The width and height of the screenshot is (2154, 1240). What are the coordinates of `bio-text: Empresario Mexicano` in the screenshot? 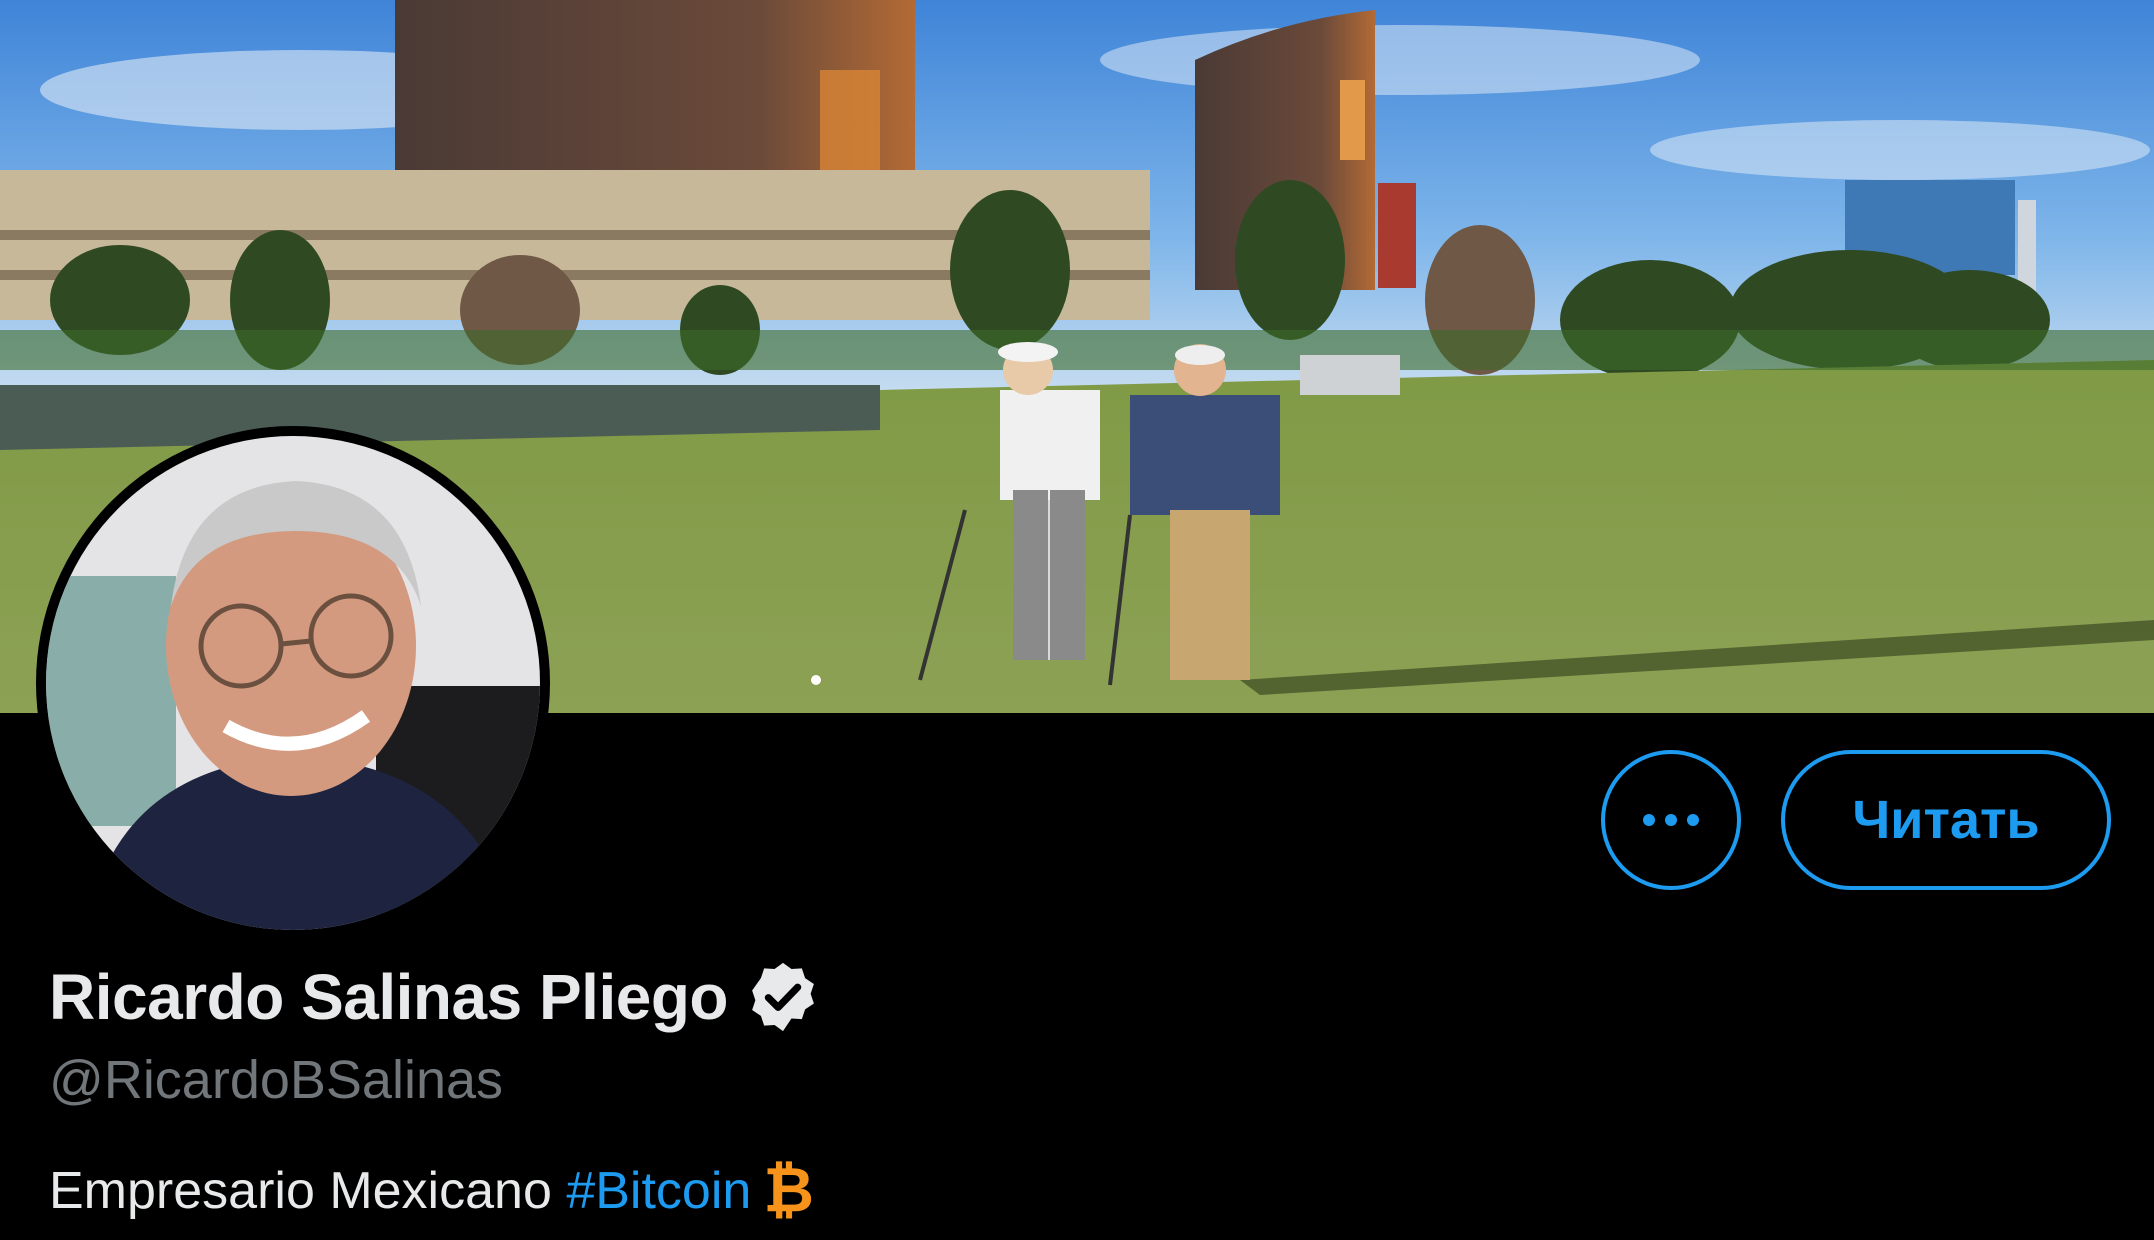 It's located at (308, 1190).